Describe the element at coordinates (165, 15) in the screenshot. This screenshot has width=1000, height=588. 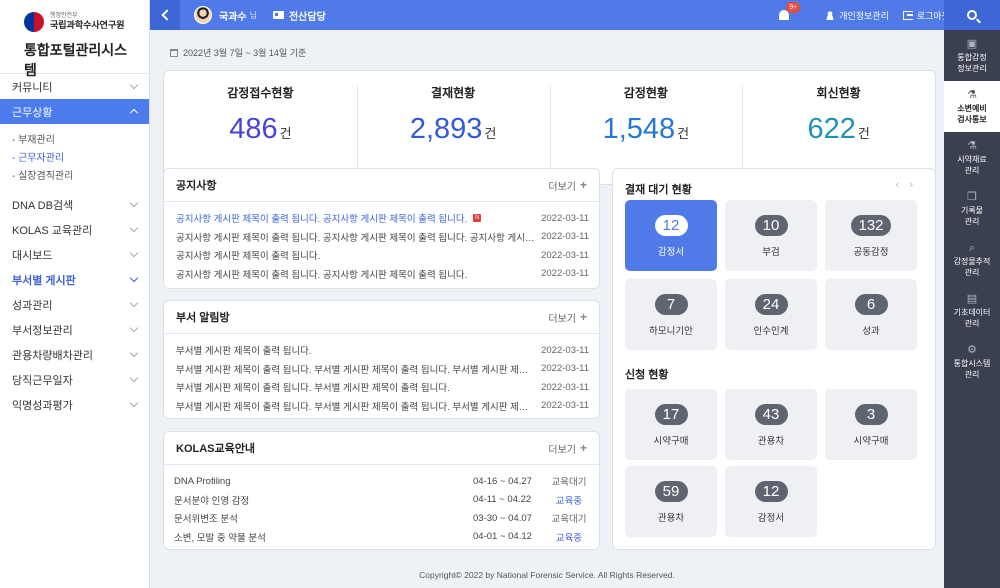
I see `back-button` at that location.